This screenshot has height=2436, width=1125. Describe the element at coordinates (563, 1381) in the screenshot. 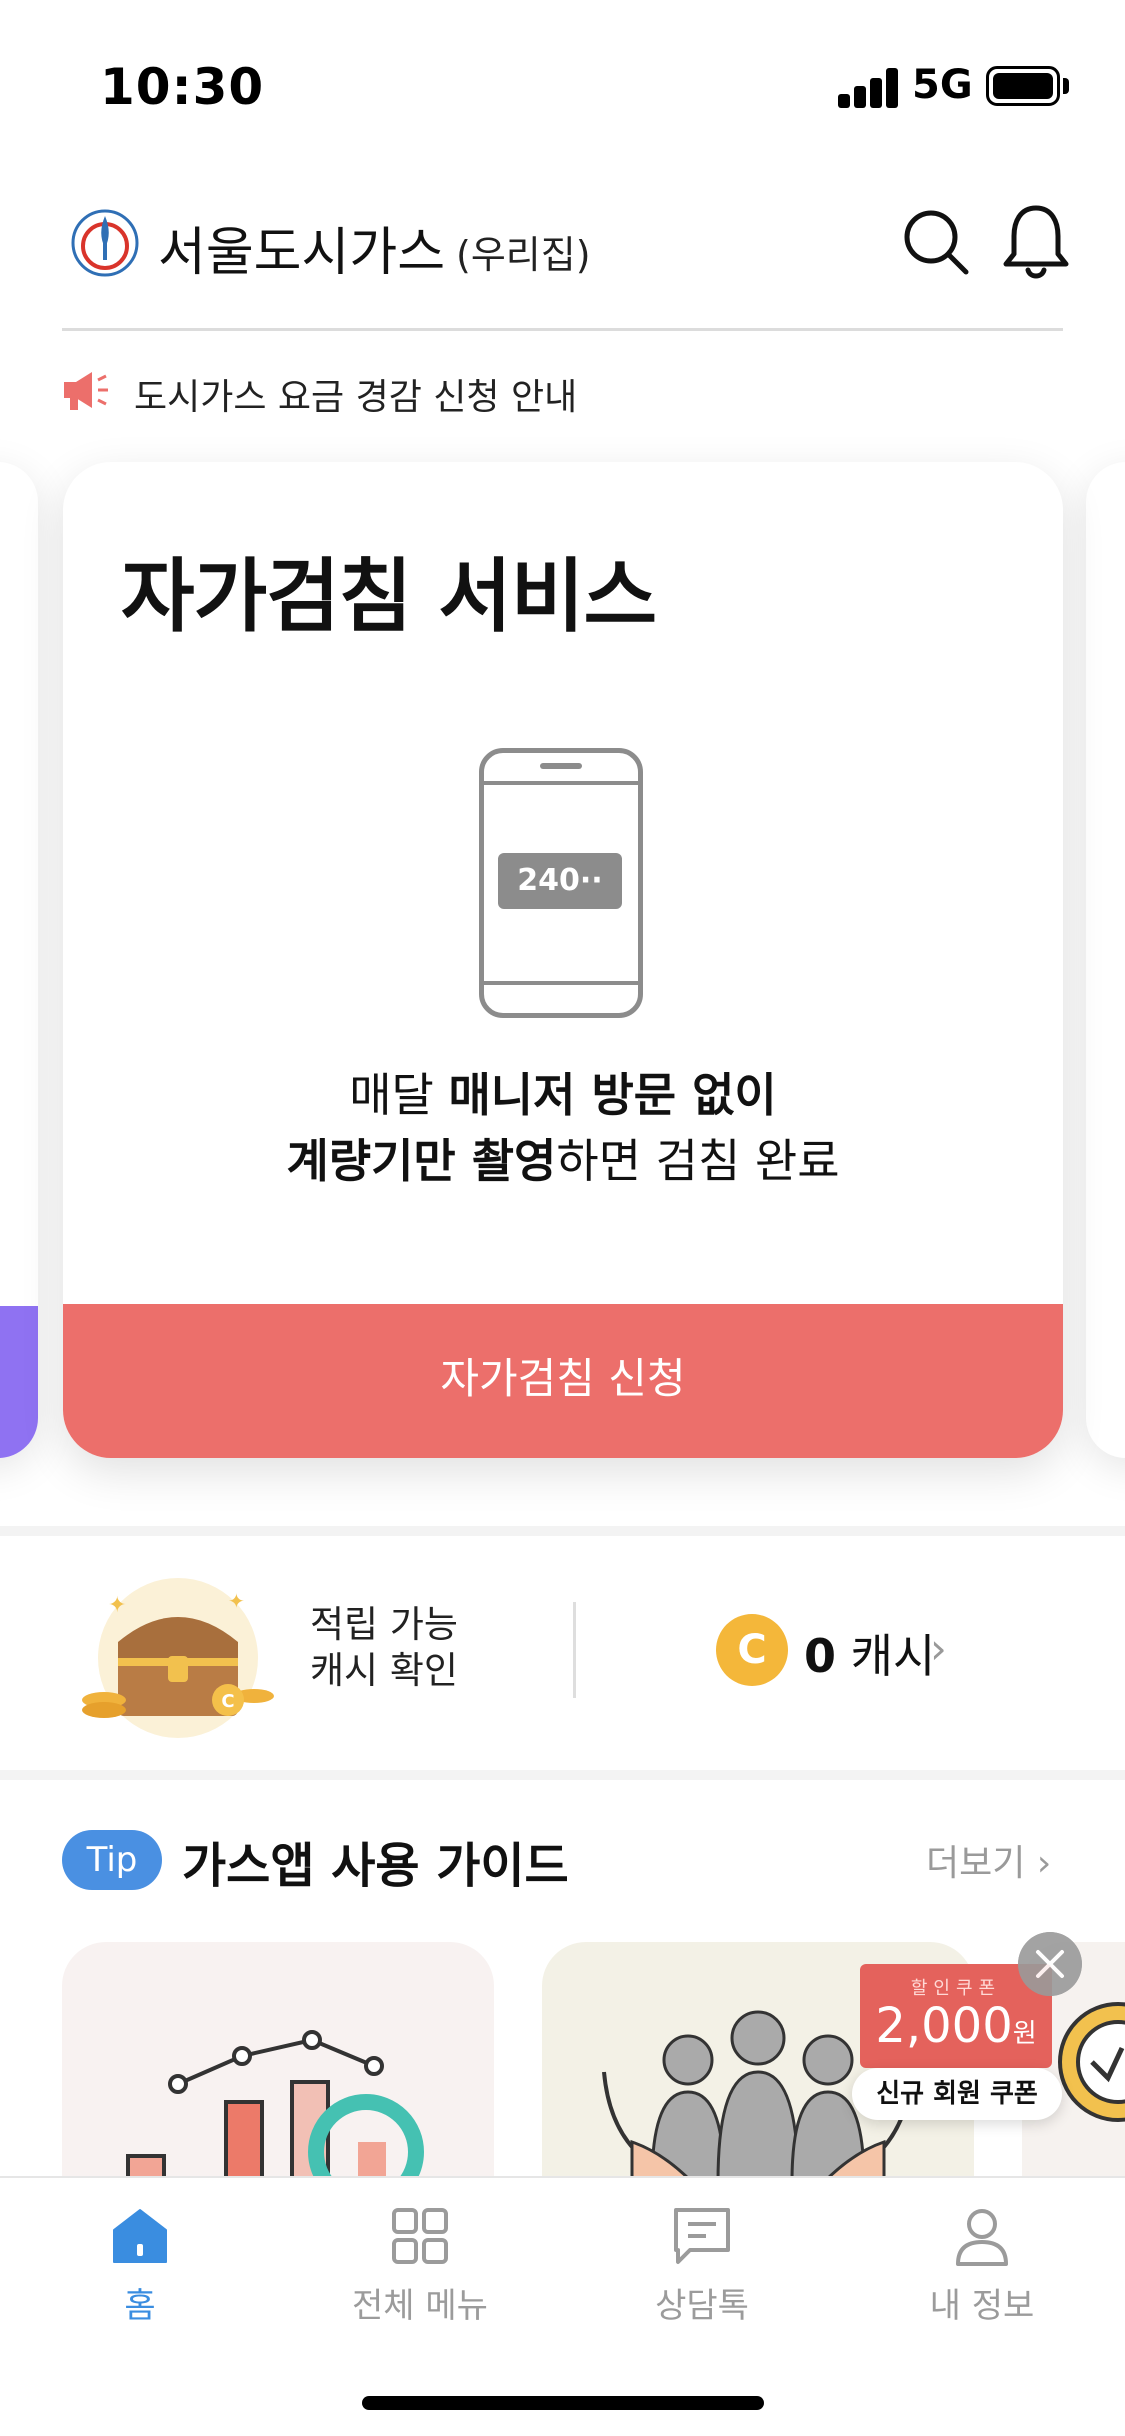

I see `self-meter-apply-button: 자가검침 신청` at that location.